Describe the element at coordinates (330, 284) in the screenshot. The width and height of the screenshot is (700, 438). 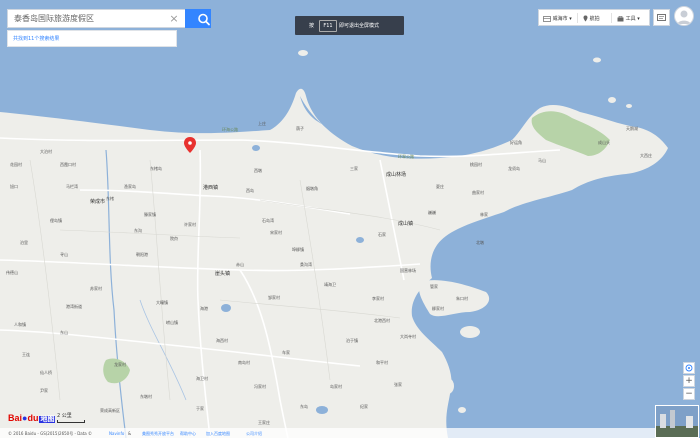
I see `map-label: 靖海卫` at that location.